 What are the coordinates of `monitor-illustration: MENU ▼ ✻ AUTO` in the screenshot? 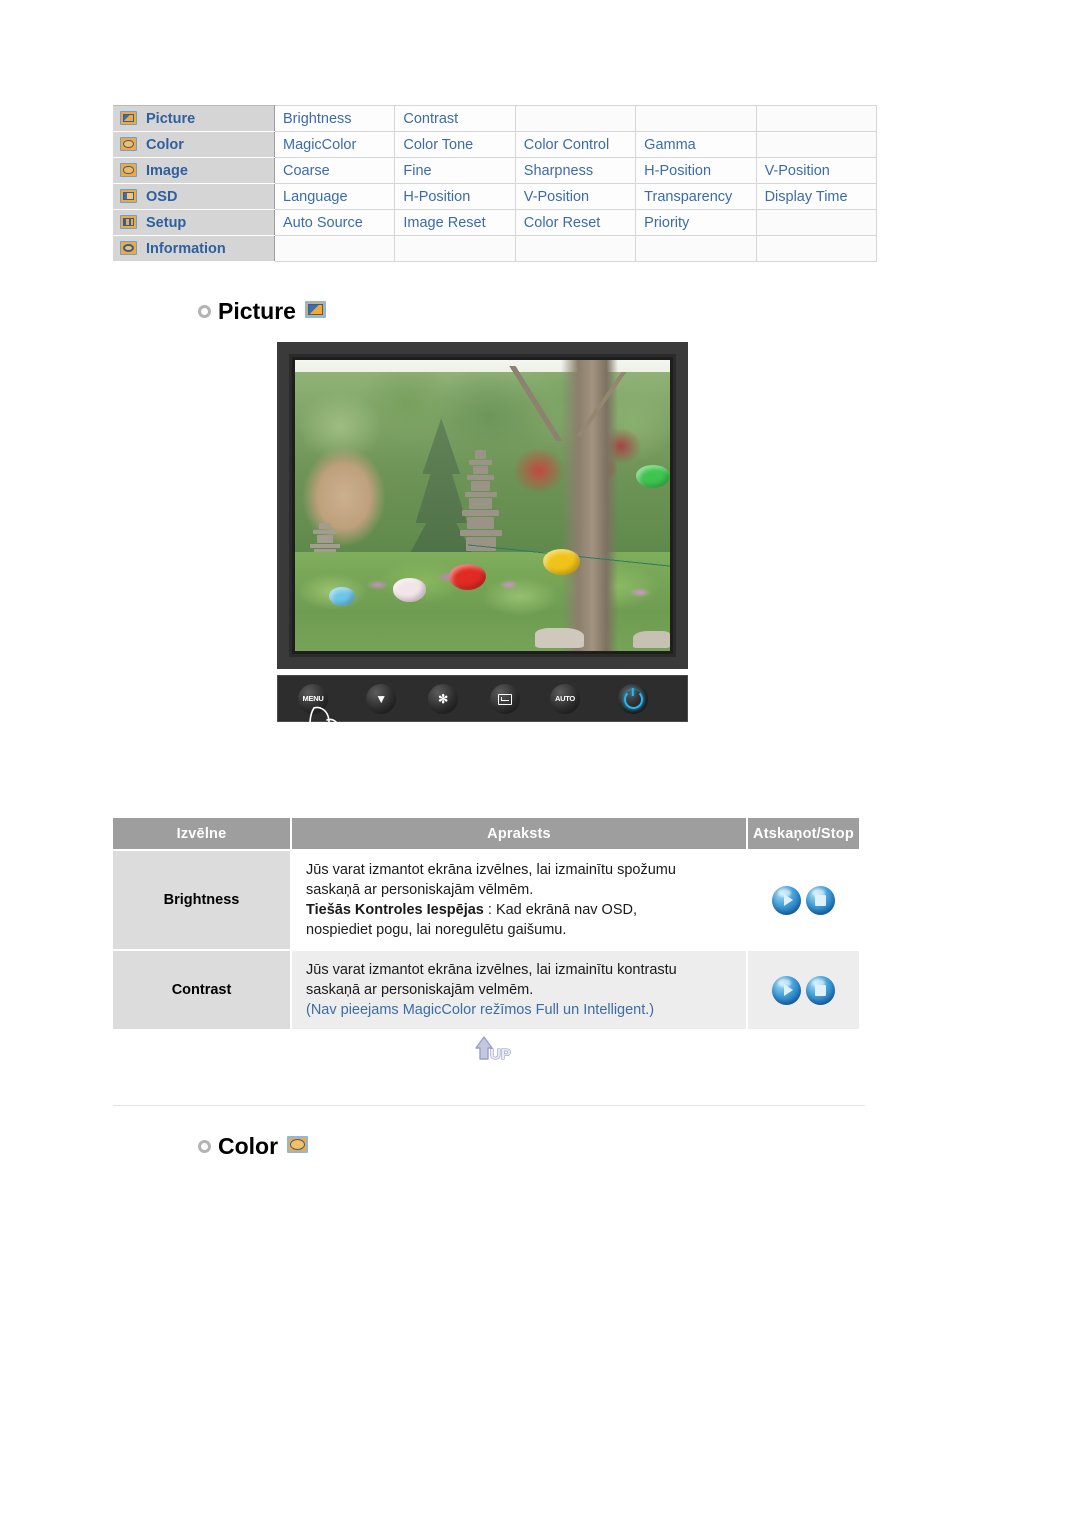 It's located at (482, 565).